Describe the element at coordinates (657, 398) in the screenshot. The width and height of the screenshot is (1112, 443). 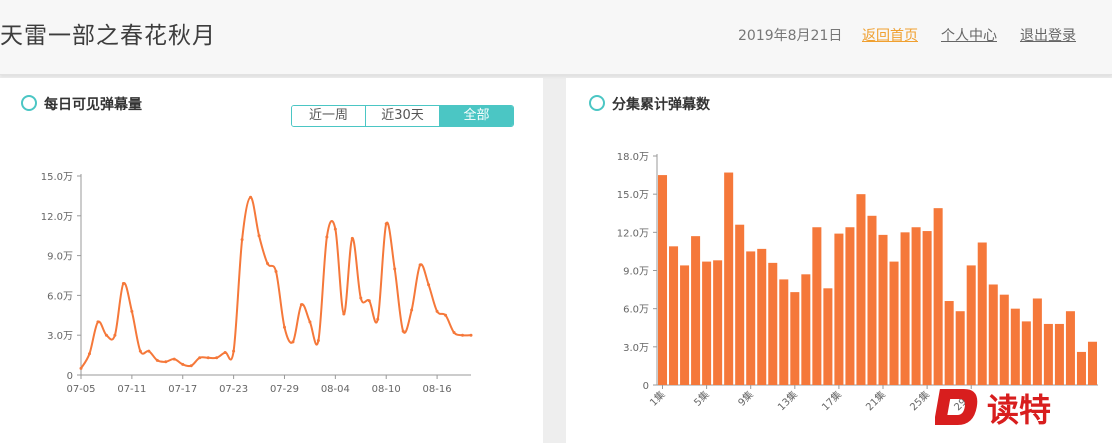
I see `x-tick-label: 1集` at that location.